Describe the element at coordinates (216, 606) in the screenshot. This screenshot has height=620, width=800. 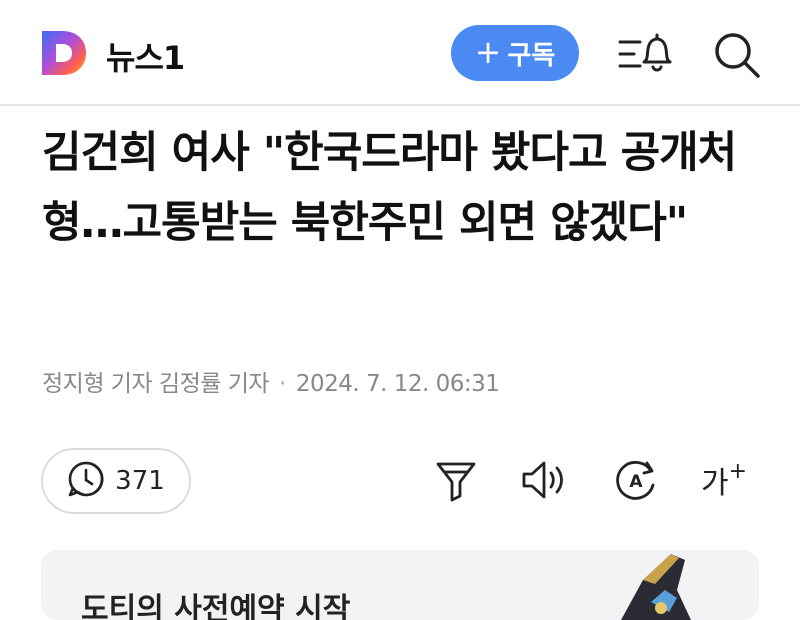
I see `banner-text: 도티의 사전예약 시작` at that location.